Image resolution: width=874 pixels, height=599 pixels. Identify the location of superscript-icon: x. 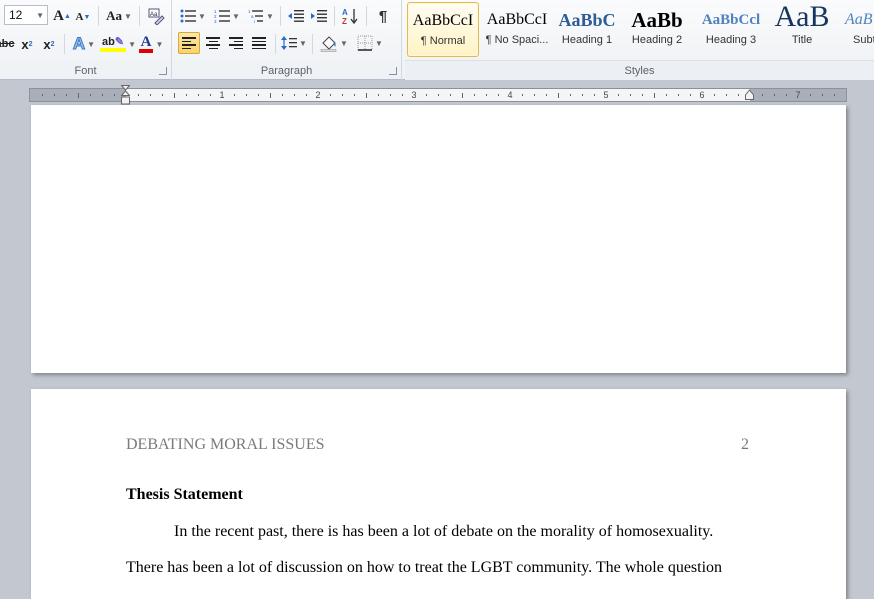
(47, 44).